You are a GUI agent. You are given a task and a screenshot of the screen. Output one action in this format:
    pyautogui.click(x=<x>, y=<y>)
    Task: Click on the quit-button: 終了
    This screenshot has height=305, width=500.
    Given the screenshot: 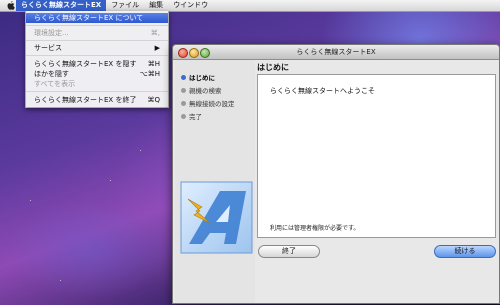 What is the action you would take?
    pyautogui.click(x=289, y=251)
    